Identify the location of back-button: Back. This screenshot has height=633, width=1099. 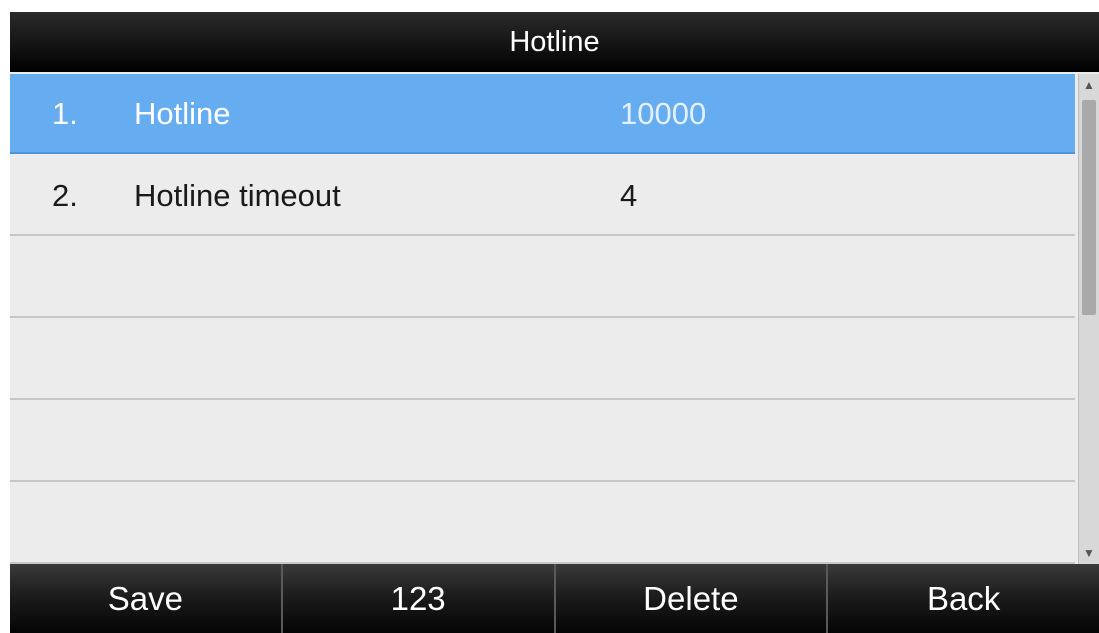
(963, 598).